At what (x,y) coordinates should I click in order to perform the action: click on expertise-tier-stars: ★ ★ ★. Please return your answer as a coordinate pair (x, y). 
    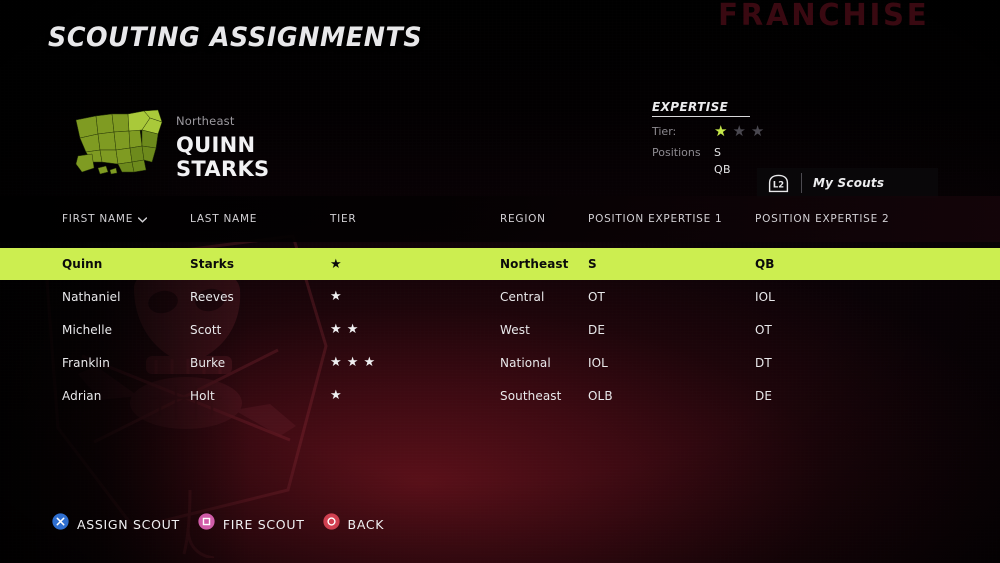
    Looking at the image, I should click on (739, 131).